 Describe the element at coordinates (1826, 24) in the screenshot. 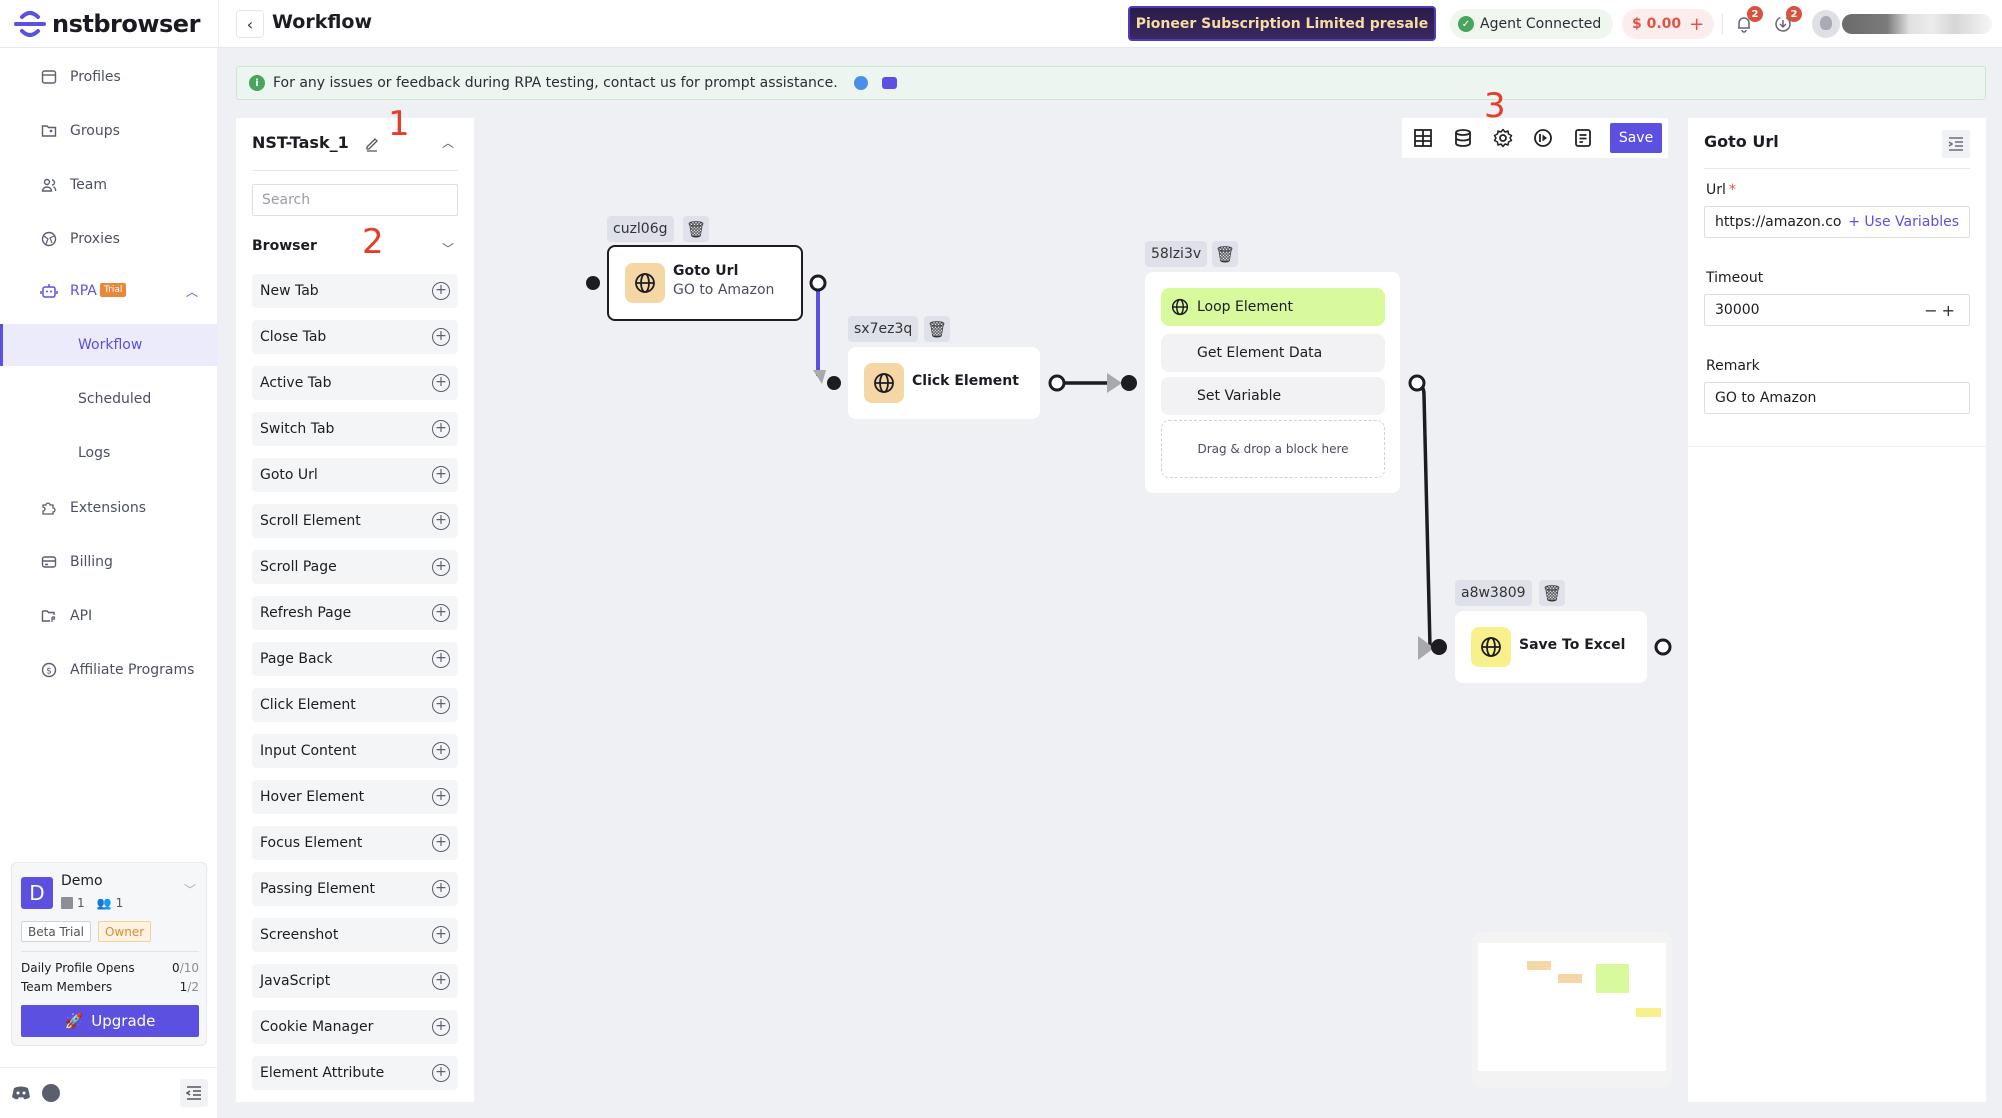

I see `user-avatar` at that location.